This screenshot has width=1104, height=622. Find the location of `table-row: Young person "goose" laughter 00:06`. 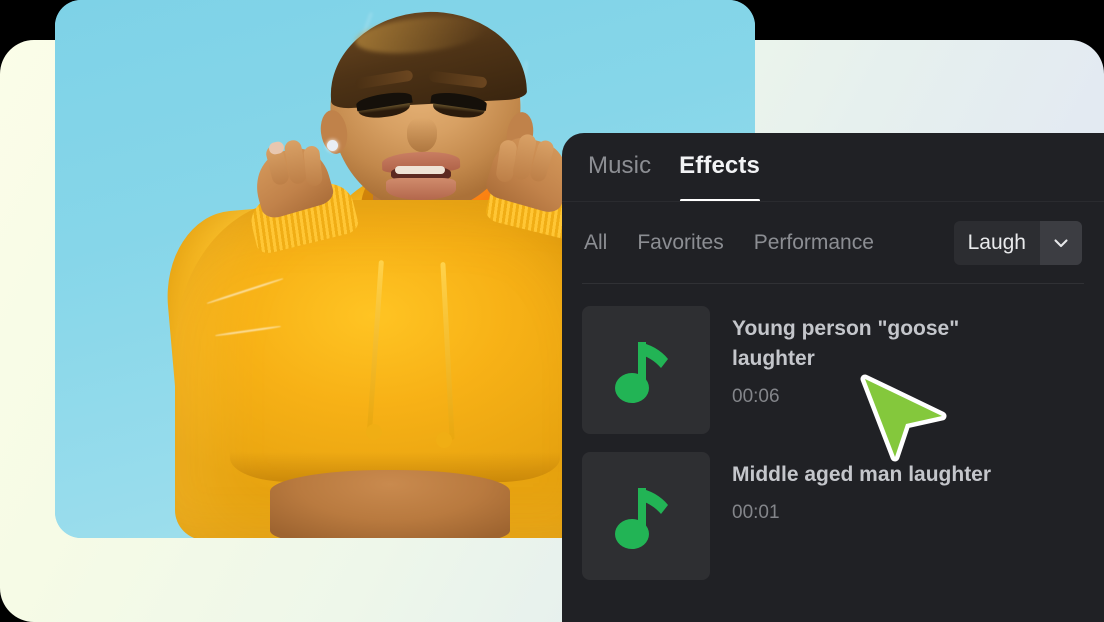

table-row: Young person "goose" laughter 00:06 is located at coordinates (833, 371).